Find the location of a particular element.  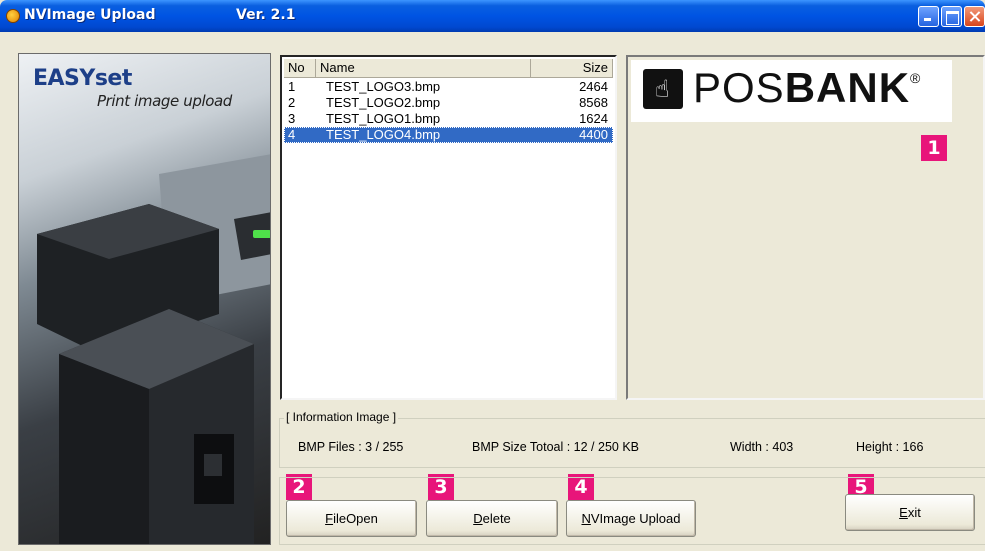

row-no: 2 is located at coordinates (292, 102).